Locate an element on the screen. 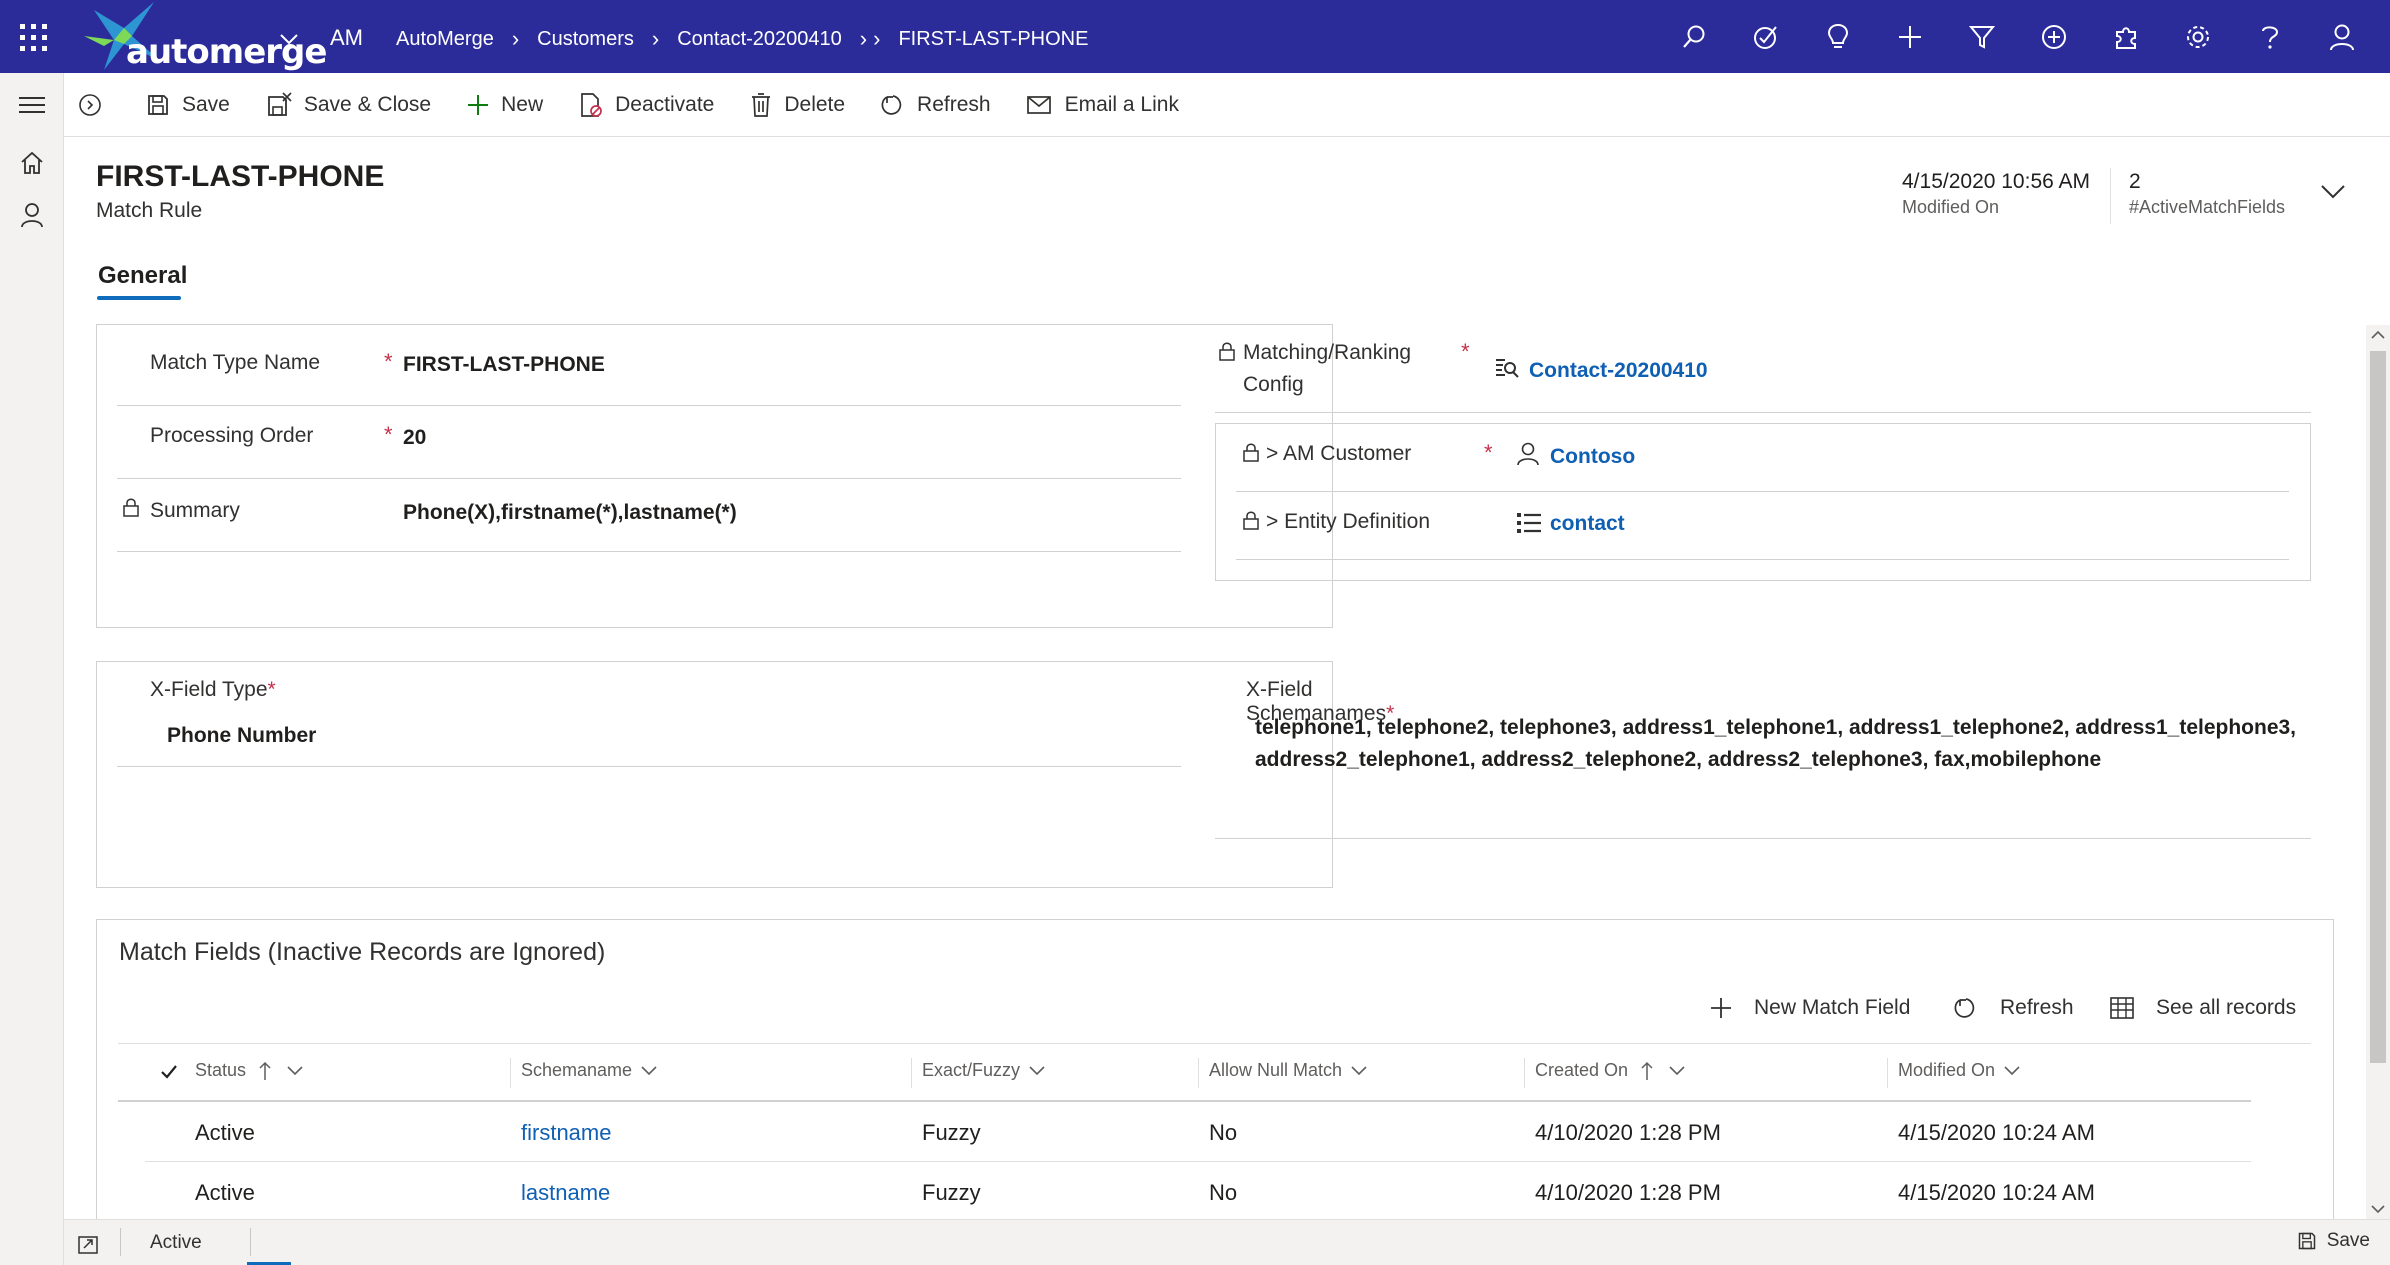 The width and height of the screenshot is (2390, 1265). save-close-icon is located at coordinates (279, 103).